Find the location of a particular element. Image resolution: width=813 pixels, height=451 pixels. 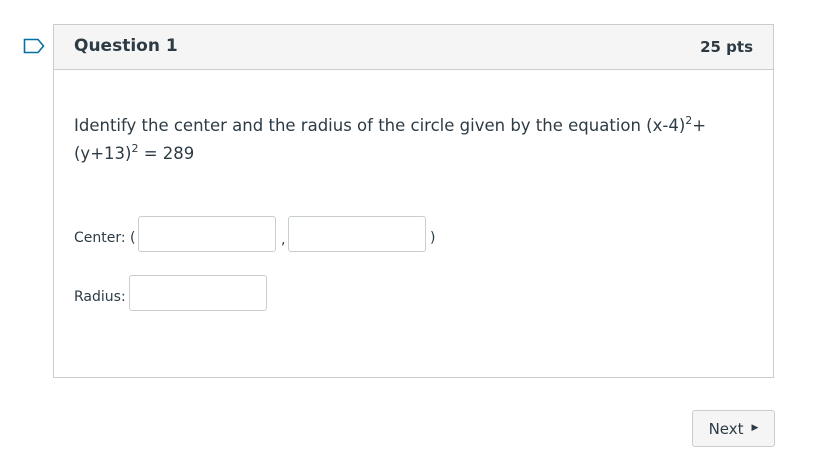

radius-input is located at coordinates (198, 293).